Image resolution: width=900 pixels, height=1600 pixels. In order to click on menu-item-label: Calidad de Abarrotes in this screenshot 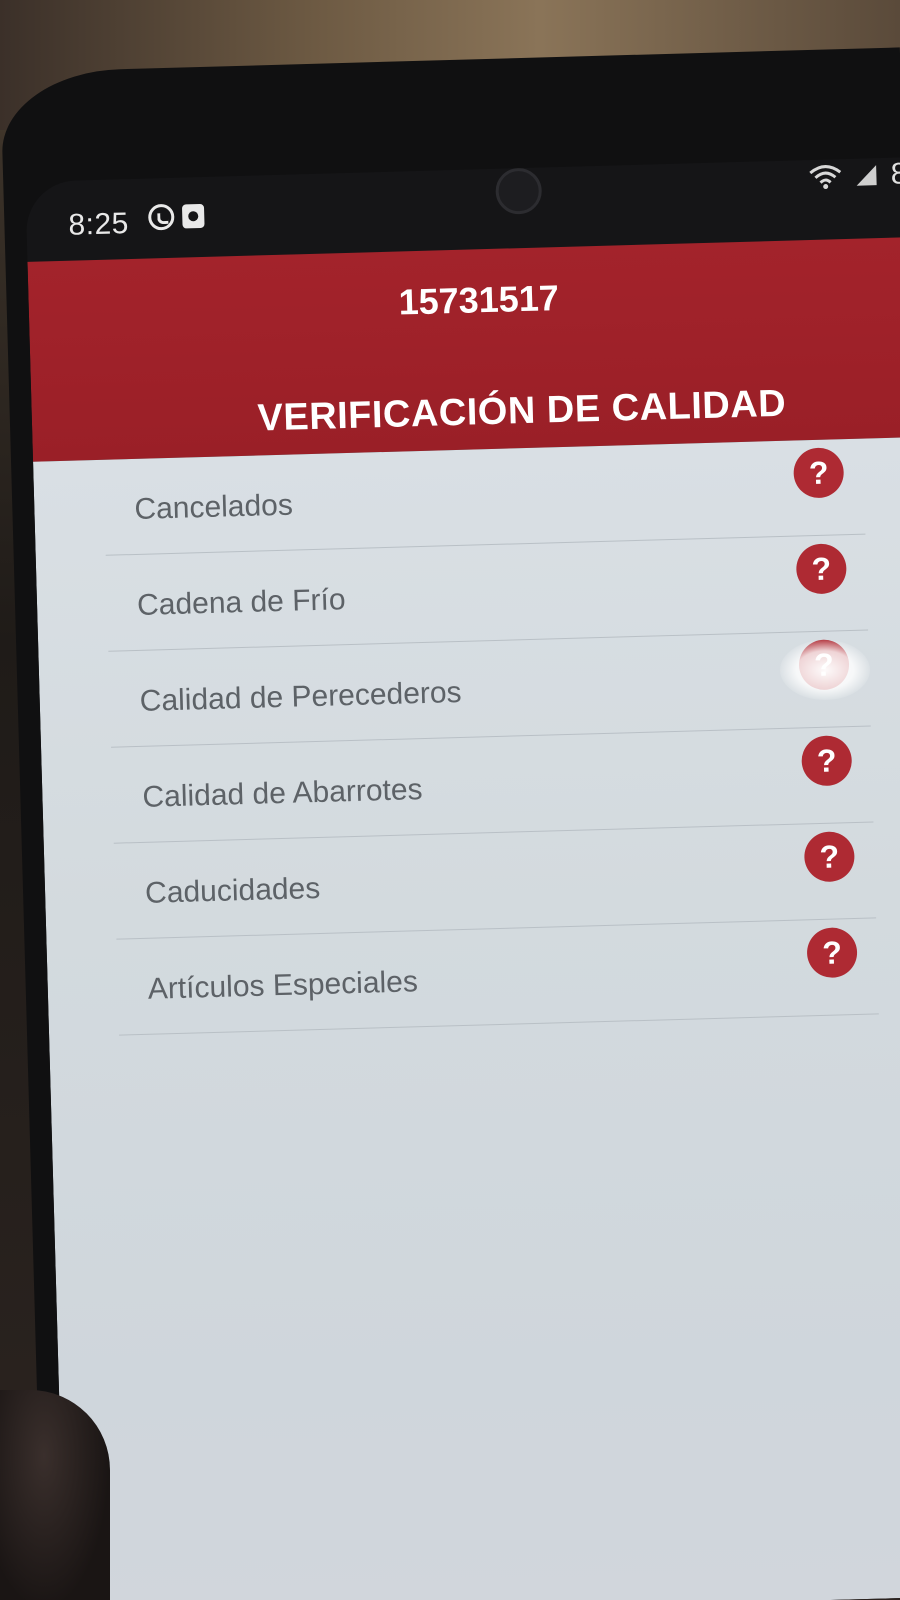, I will do `click(283, 793)`.